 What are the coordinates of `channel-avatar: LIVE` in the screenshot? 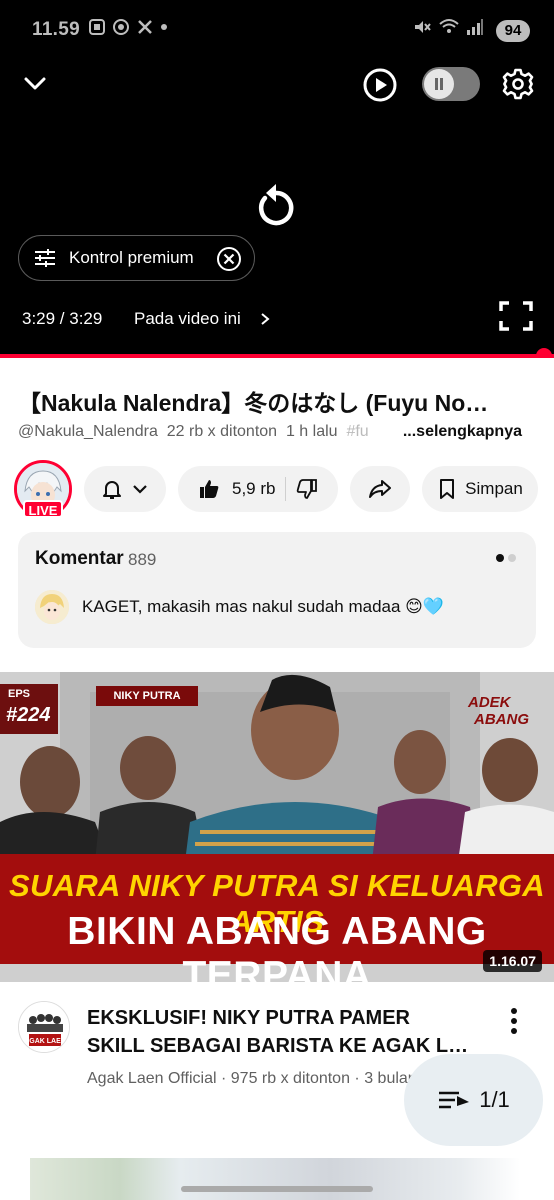 It's located at (43, 489).